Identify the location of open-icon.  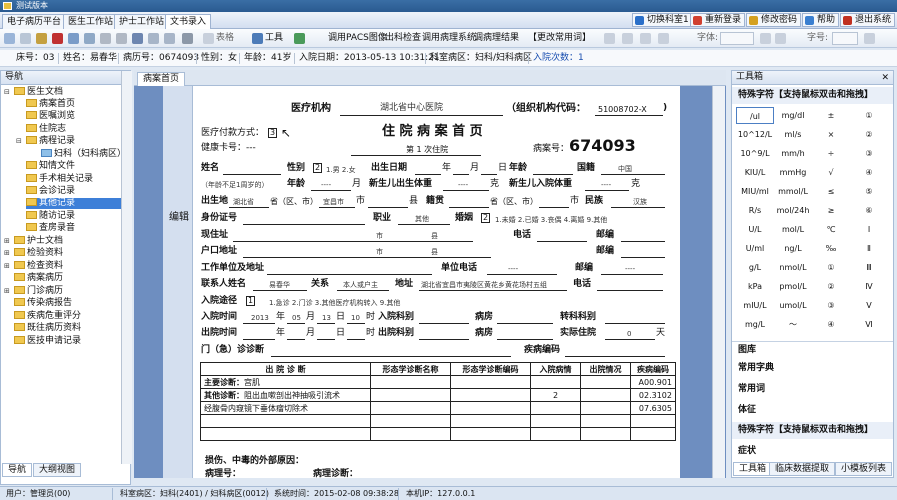
(41, 38).